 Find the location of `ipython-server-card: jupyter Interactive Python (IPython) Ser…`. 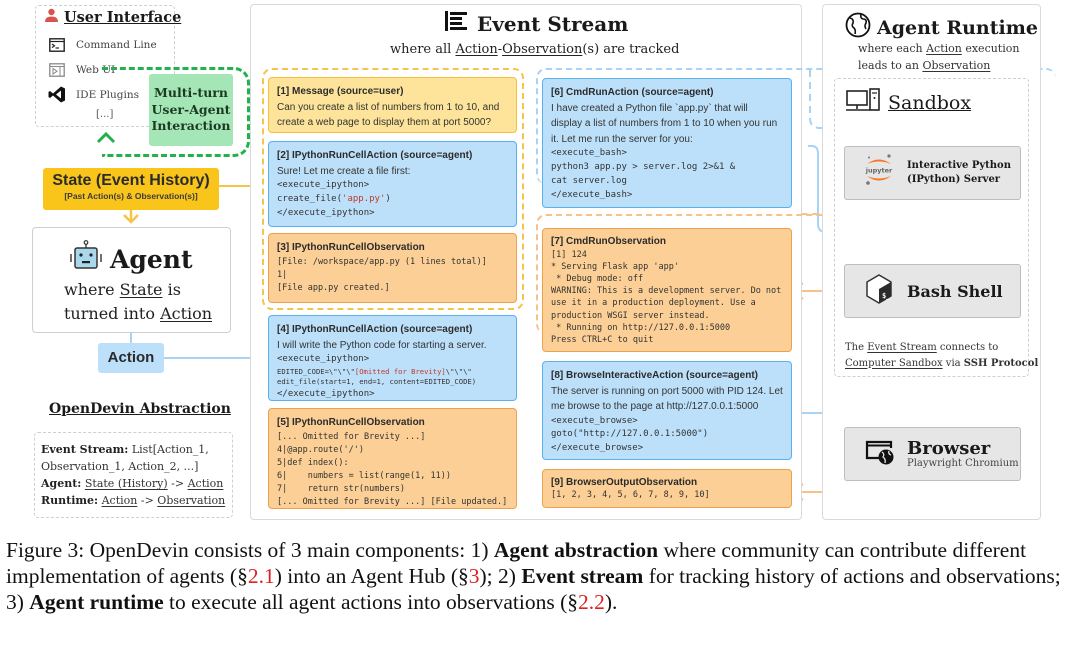

ipython-server-card: jupyter Interactive Python (IPython) Ser… is located at coordinates (932, 173).